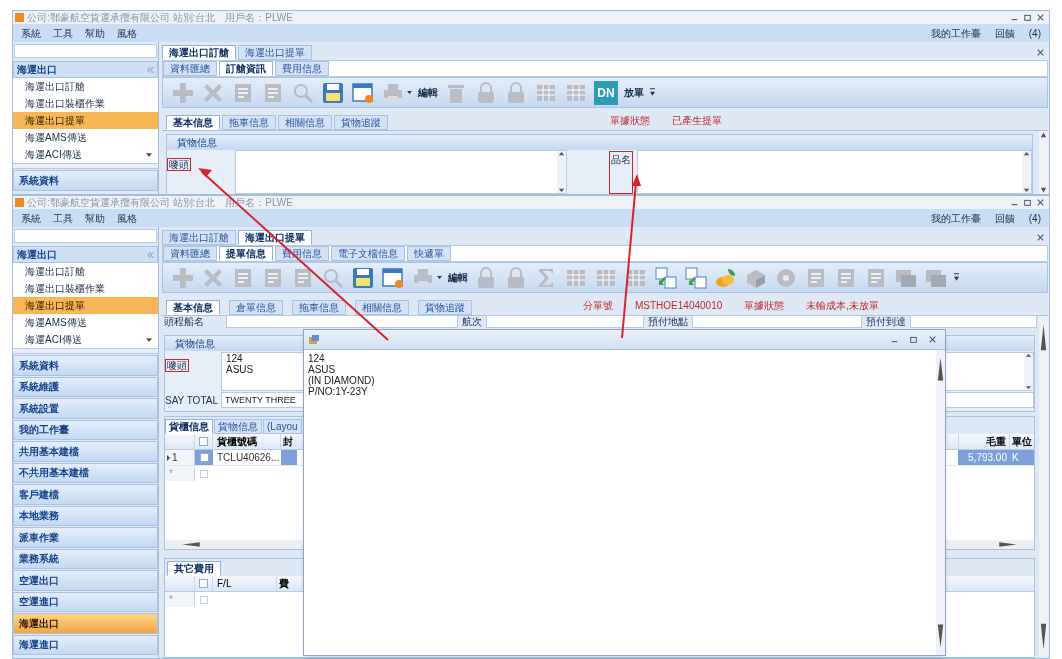 The width and height of the screenshot is (1062, 659). What do you see at coordinates (85, 601) in the screenshot?
I see `sidebar-group: 空運進口` at bounding box center [85, 601].